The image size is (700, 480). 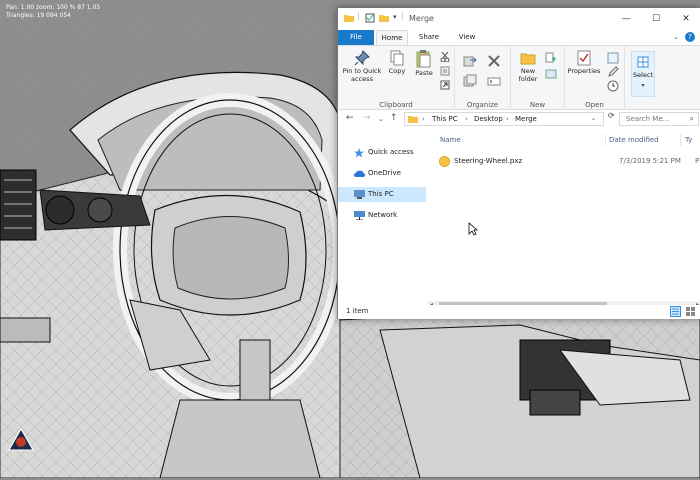 What do you see at coordinates (362, 66) in the screenshot?
I see `pin-to-quick-access-button: Pin to Quick access` at bounding box center [362, 66].